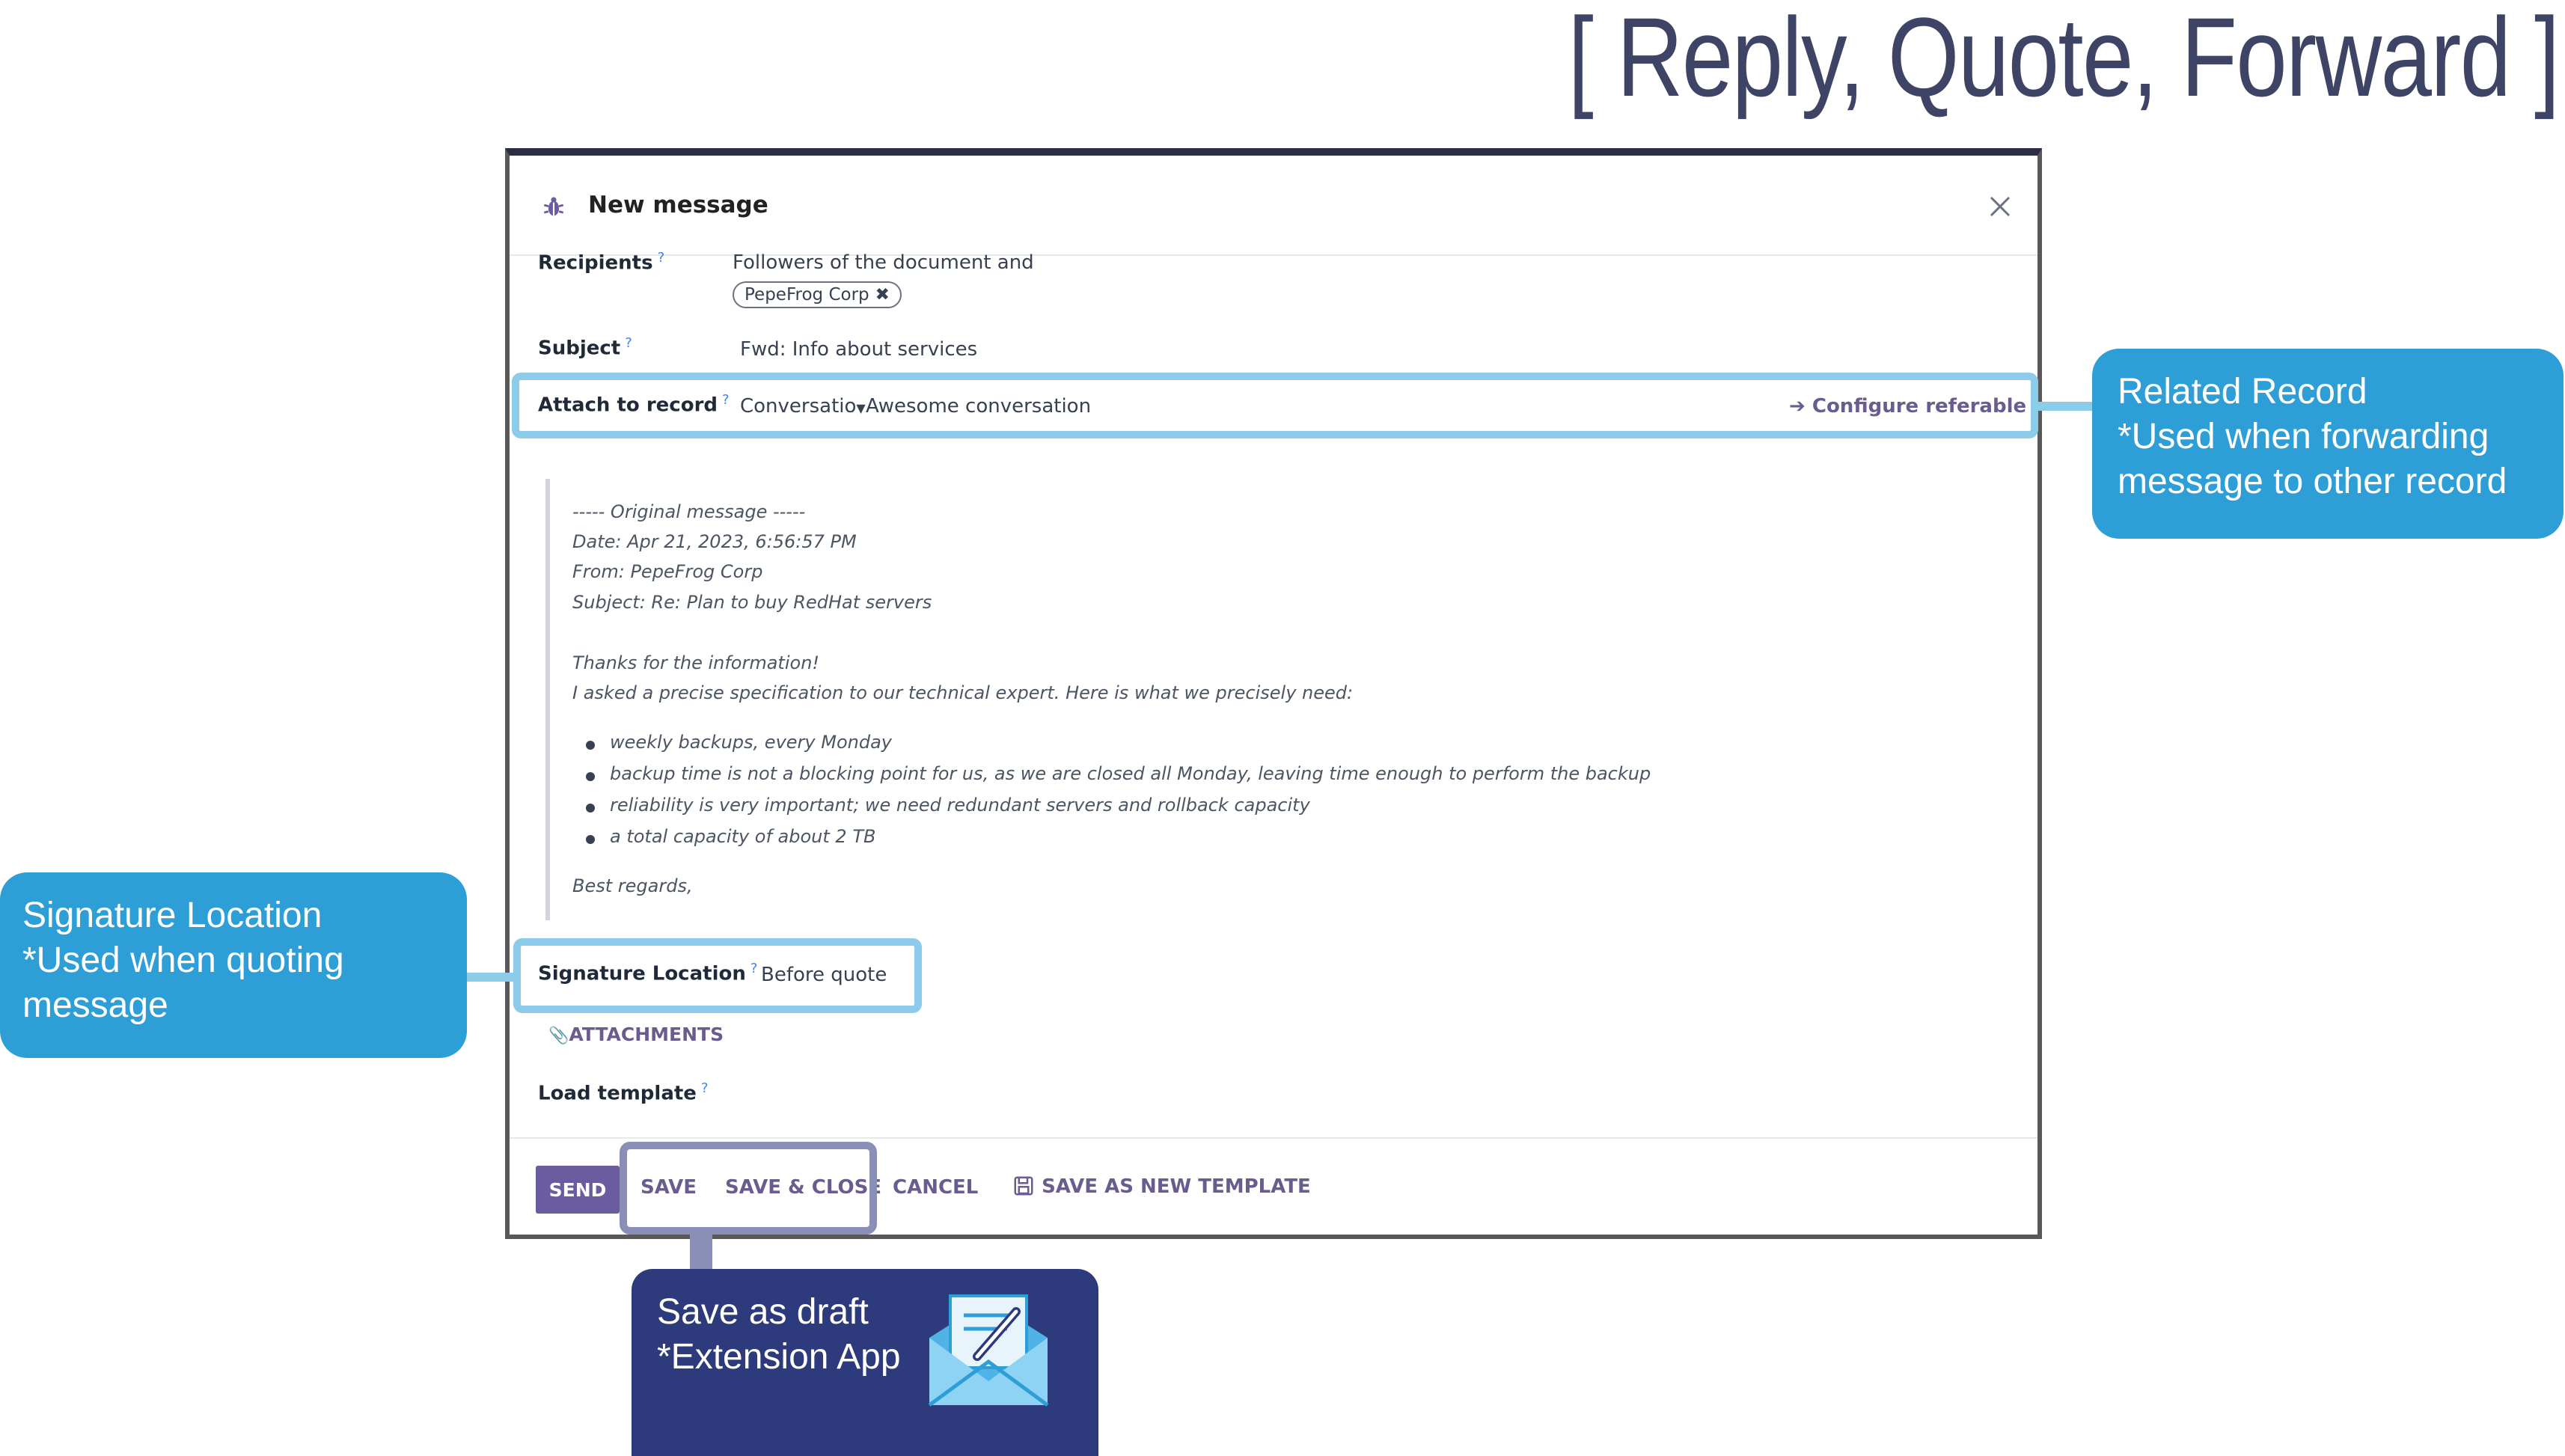  What do you see at coordinates (633, 885) in the screenshot?
I see `quote-closing: Best regards,` at bounding box center [633, 885].